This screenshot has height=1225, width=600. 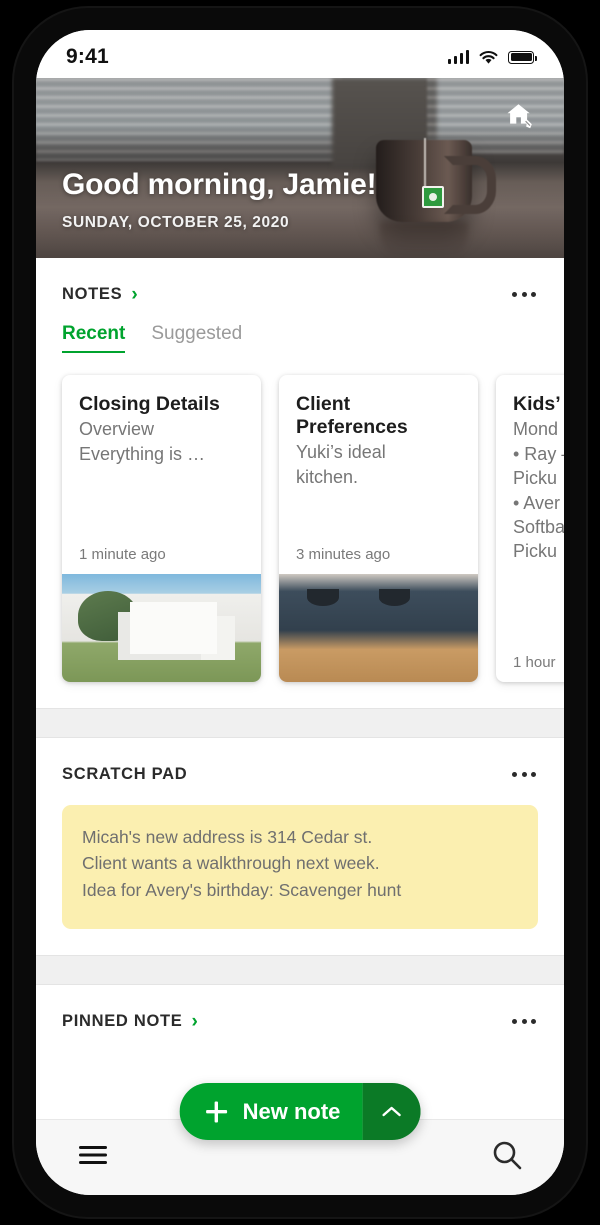 What do you see at coordinates (219, 184) in the screenshot?
I see `greeting-text: Good morning, Jamie!` at bounding box center [219, 184].